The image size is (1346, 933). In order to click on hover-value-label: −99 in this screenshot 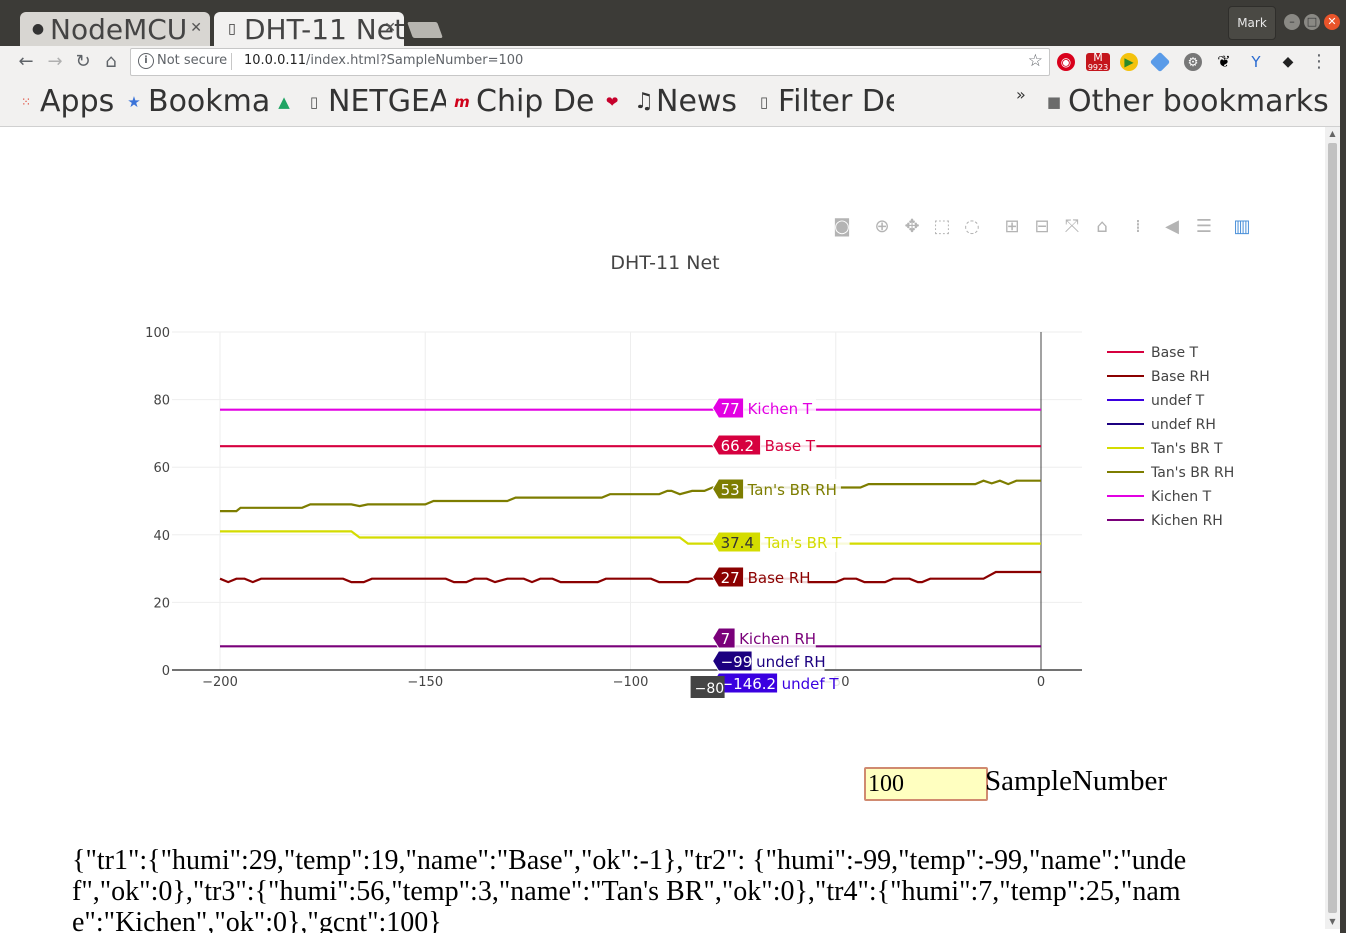, I will do `click(737, 662)`.